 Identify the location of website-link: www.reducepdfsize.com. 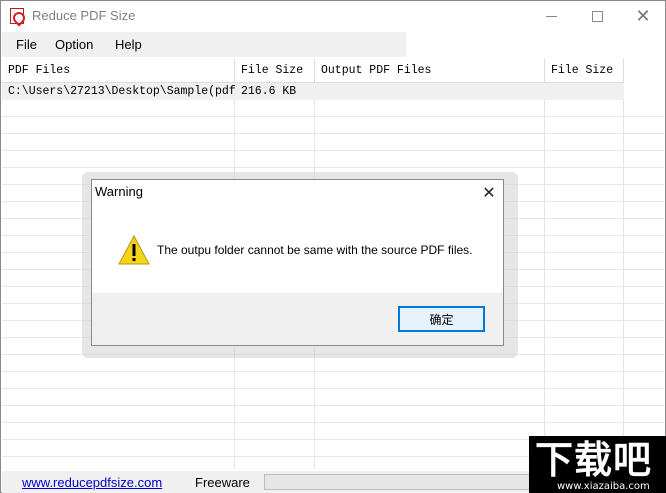
(92, 482).